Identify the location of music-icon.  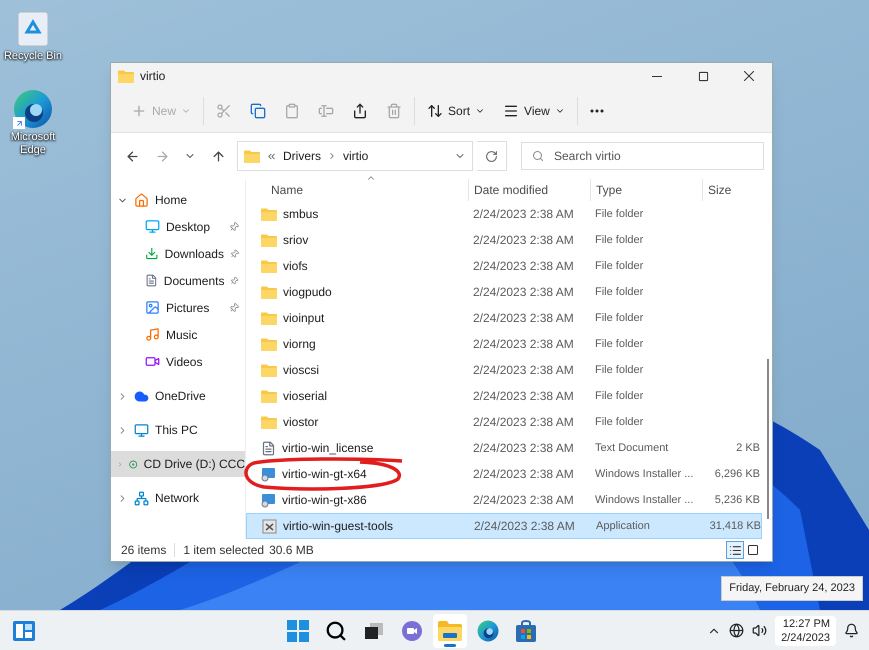
(152, 334).